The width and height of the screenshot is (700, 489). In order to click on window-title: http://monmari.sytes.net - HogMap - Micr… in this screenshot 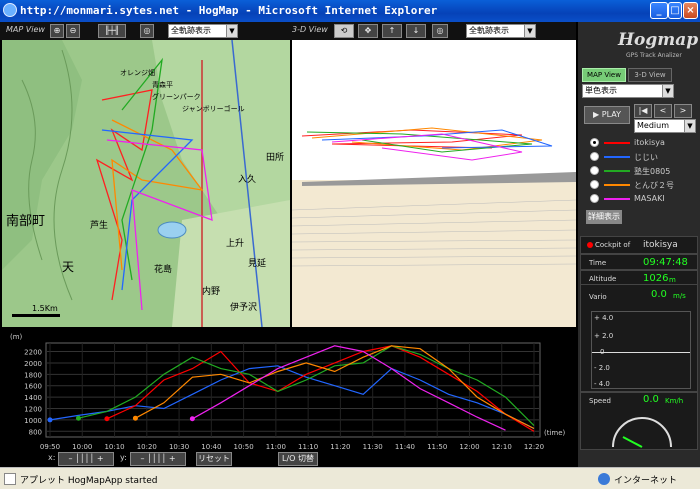, I will do `click(229, 10)`.